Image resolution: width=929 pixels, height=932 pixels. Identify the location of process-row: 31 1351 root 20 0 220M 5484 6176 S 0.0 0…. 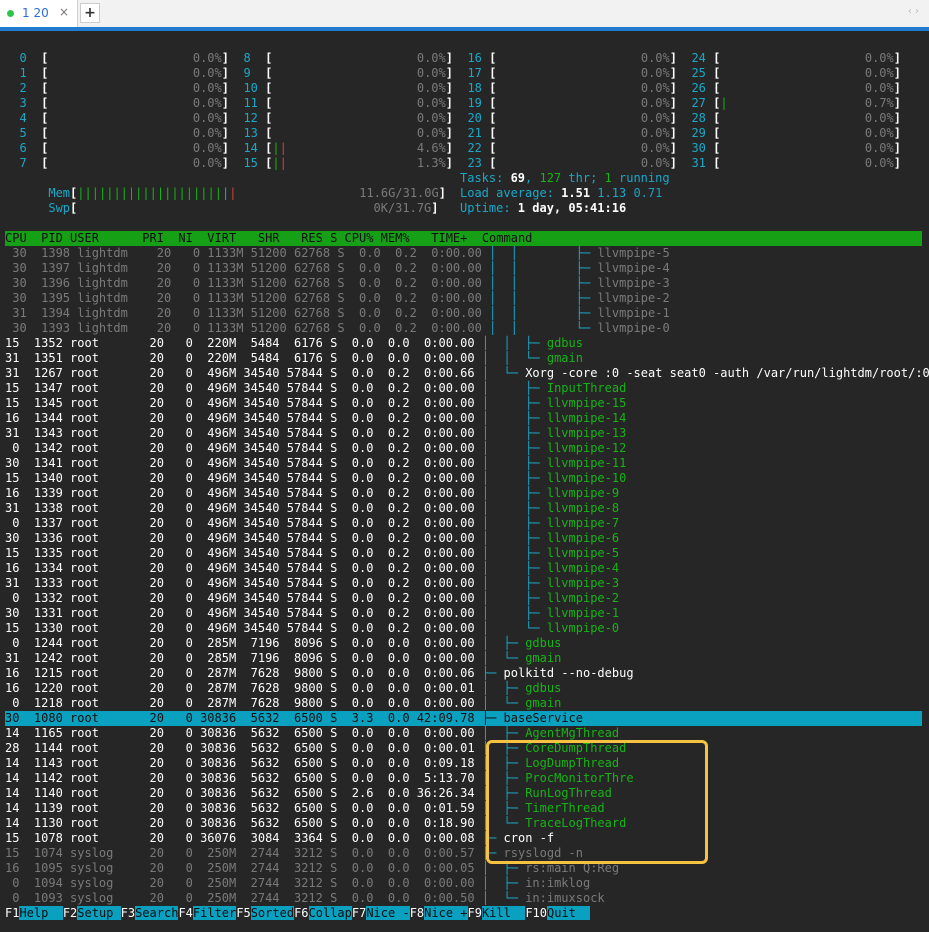
(294, 358).